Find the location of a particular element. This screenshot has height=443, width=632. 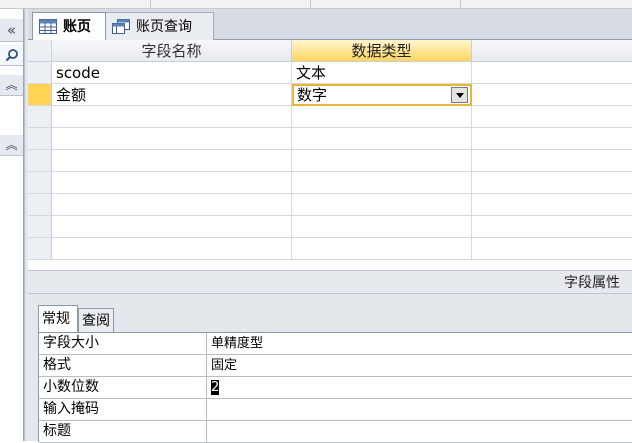

property-row-input-mask: 输入掩码 is located at coordinates (335, 410).